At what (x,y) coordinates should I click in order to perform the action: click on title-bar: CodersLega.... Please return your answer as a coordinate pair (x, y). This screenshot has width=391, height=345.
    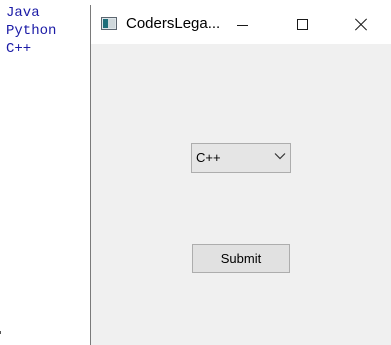
    Looking at the image, I should click on (241, 24).